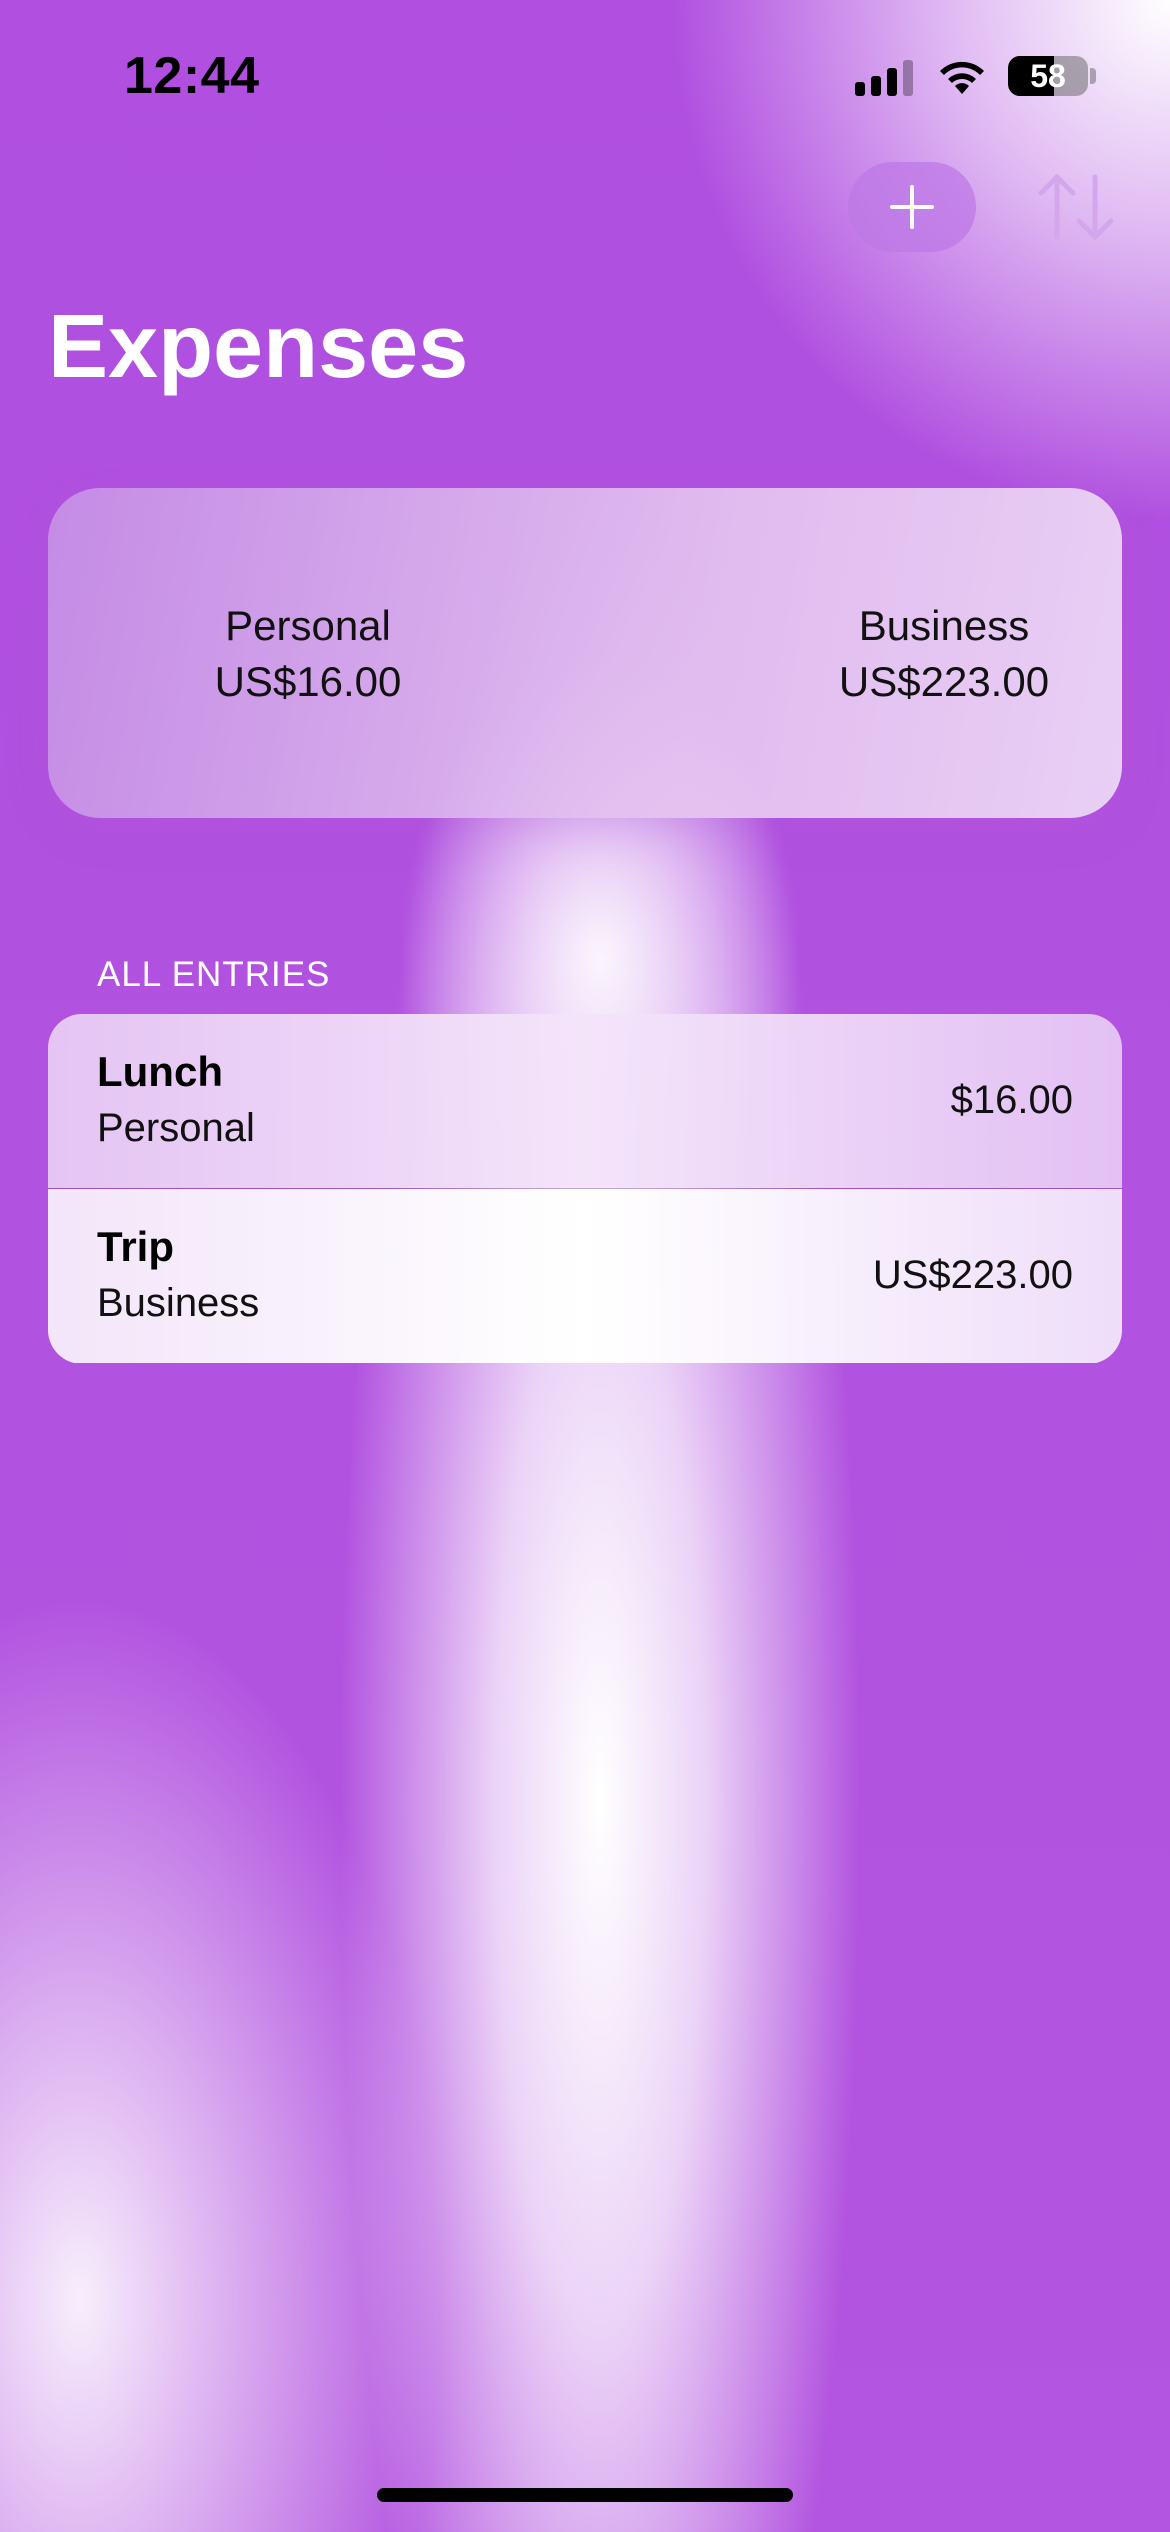  I want to click on business-summary: Business US$223.00, so click(944, 654).